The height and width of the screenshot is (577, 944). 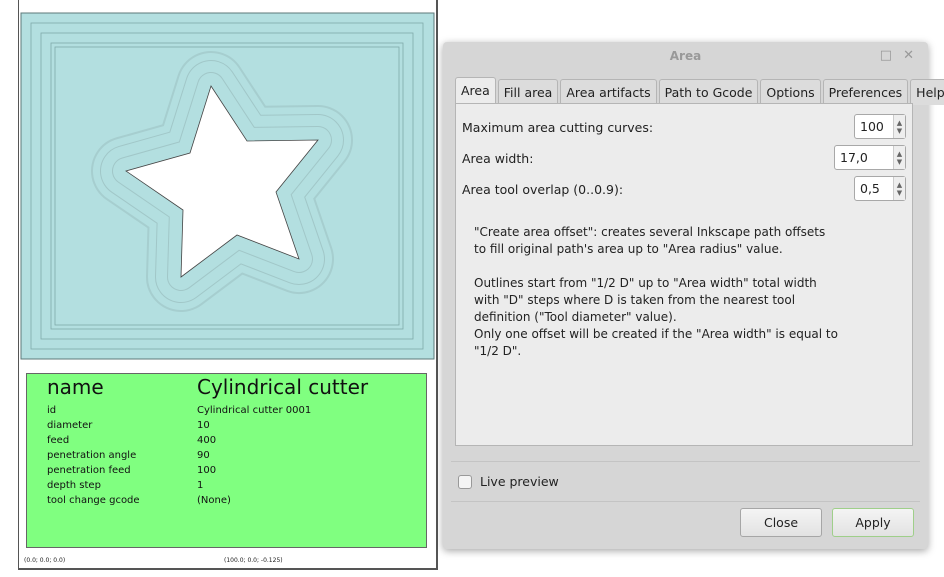 What do you see at coordinates (89, 470) in the screenshot?
I see `tool-param-key: penetration feed` at bounding box center [89, 470].